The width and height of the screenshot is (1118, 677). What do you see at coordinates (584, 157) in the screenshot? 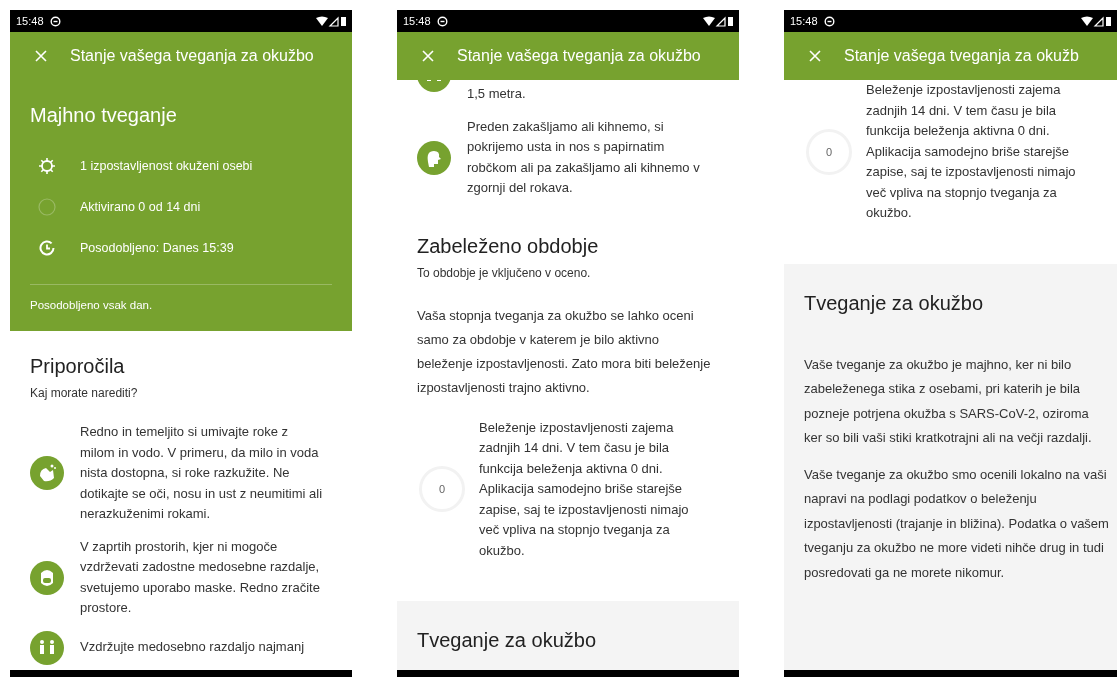
I see `tip-text: Preden zakašljamo ali kihnemo, si pokrijemo usta in nos s papirnatim robčkom ali pa zakašljamo ali kihnemo v zgornji del rokava.` at bounding box center [584, 157].